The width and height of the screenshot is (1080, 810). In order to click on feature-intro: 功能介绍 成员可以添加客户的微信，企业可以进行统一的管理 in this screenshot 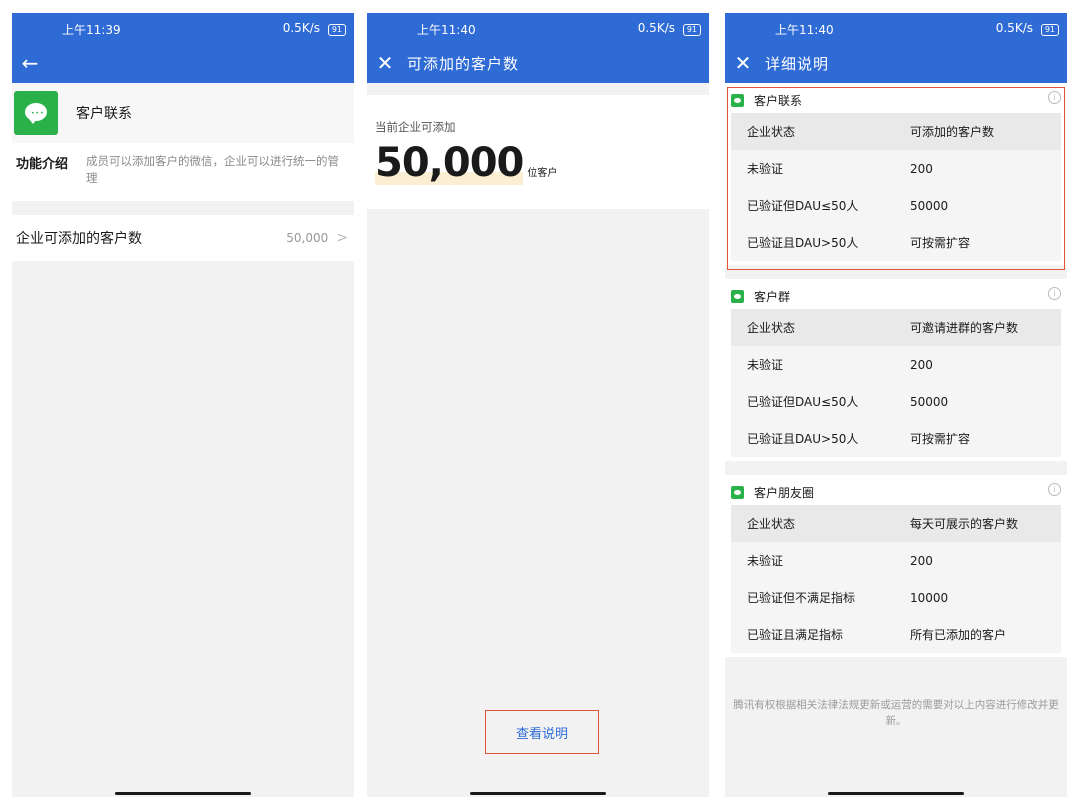, I will do `click(183, 172)`.